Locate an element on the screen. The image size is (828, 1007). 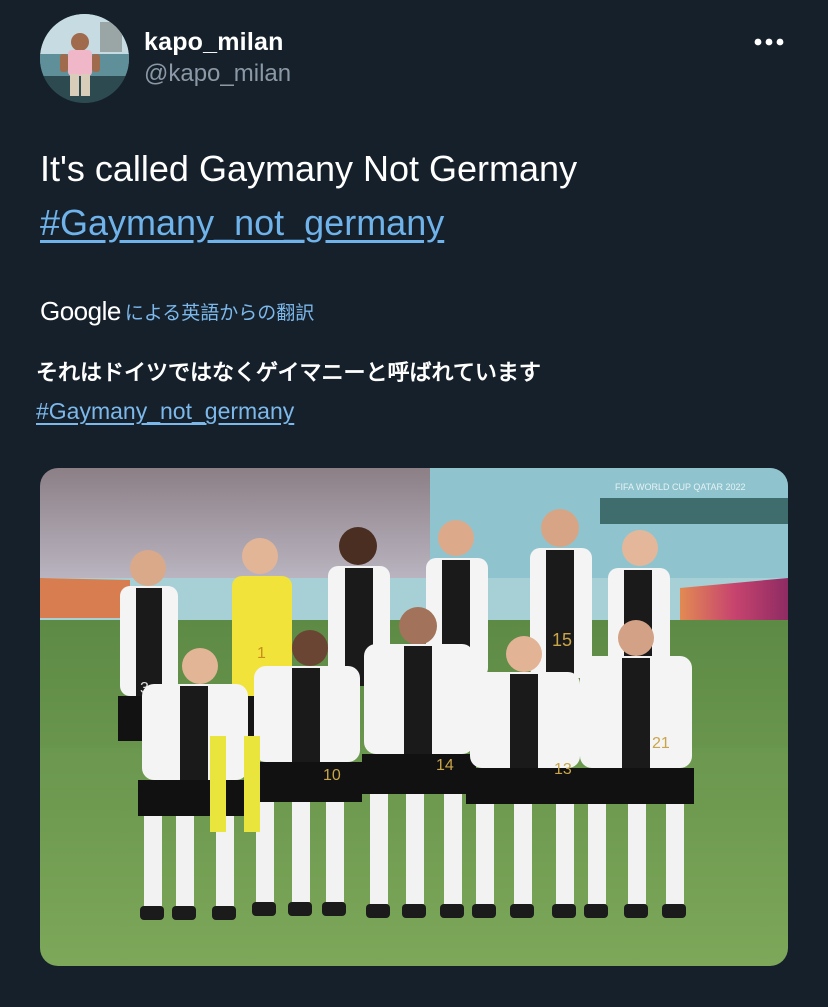
translated-hashtag-link: #Gaymany_not_germany is located at coordinates (165, 411).